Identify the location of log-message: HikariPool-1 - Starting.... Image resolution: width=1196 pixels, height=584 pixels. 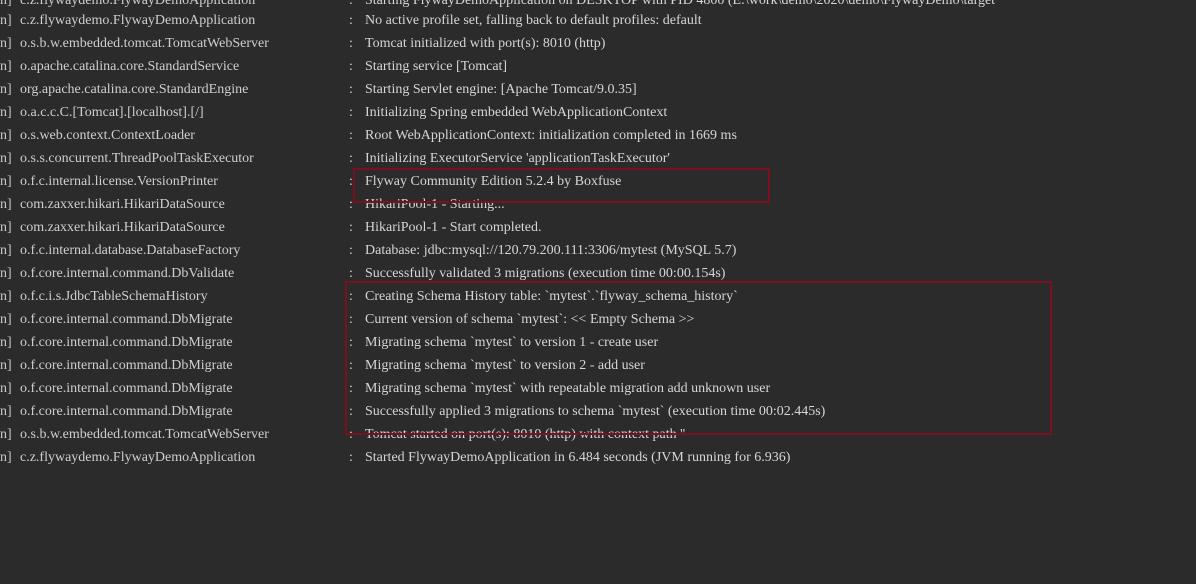
(435, 204).